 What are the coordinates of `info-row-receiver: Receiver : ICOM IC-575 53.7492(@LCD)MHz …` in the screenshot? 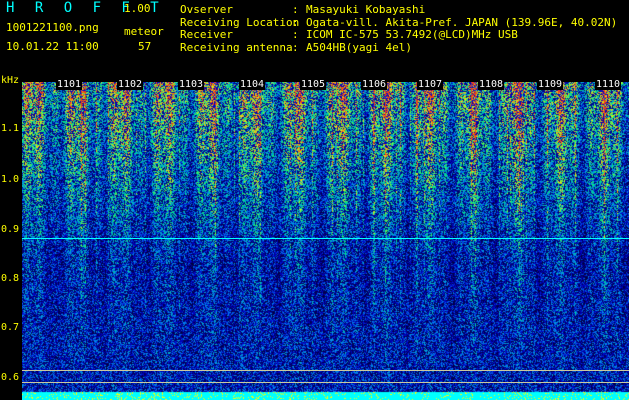 It's located at (398, 35).